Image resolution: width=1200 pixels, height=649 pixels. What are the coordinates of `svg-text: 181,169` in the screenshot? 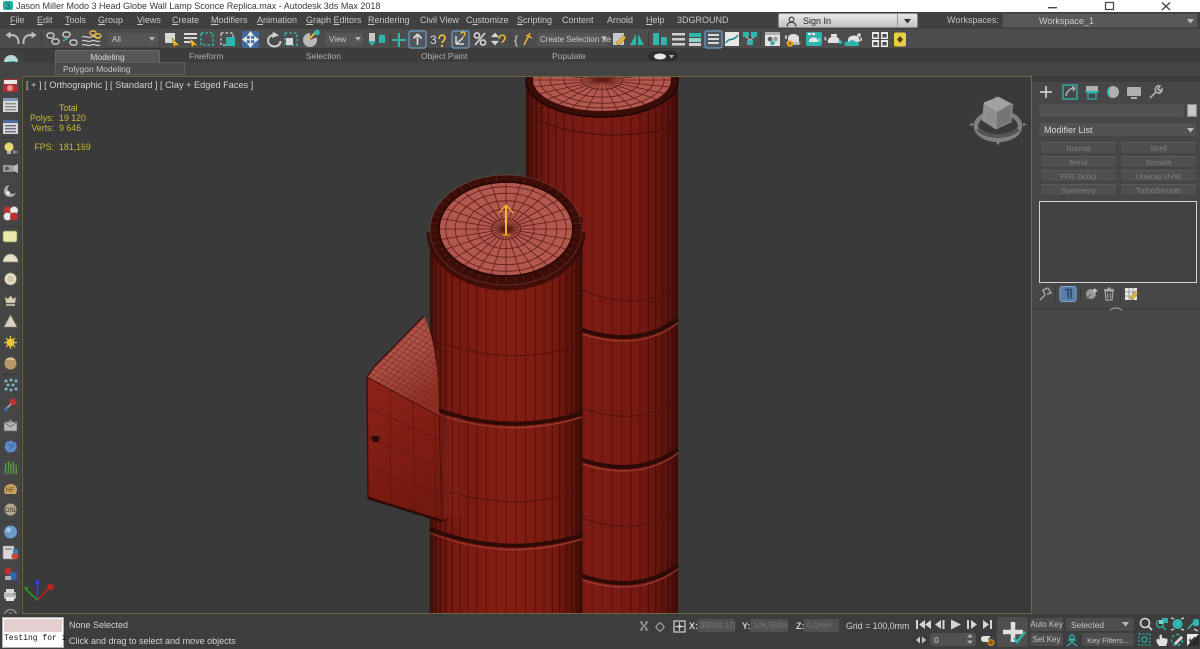 It's located at (75, 147).